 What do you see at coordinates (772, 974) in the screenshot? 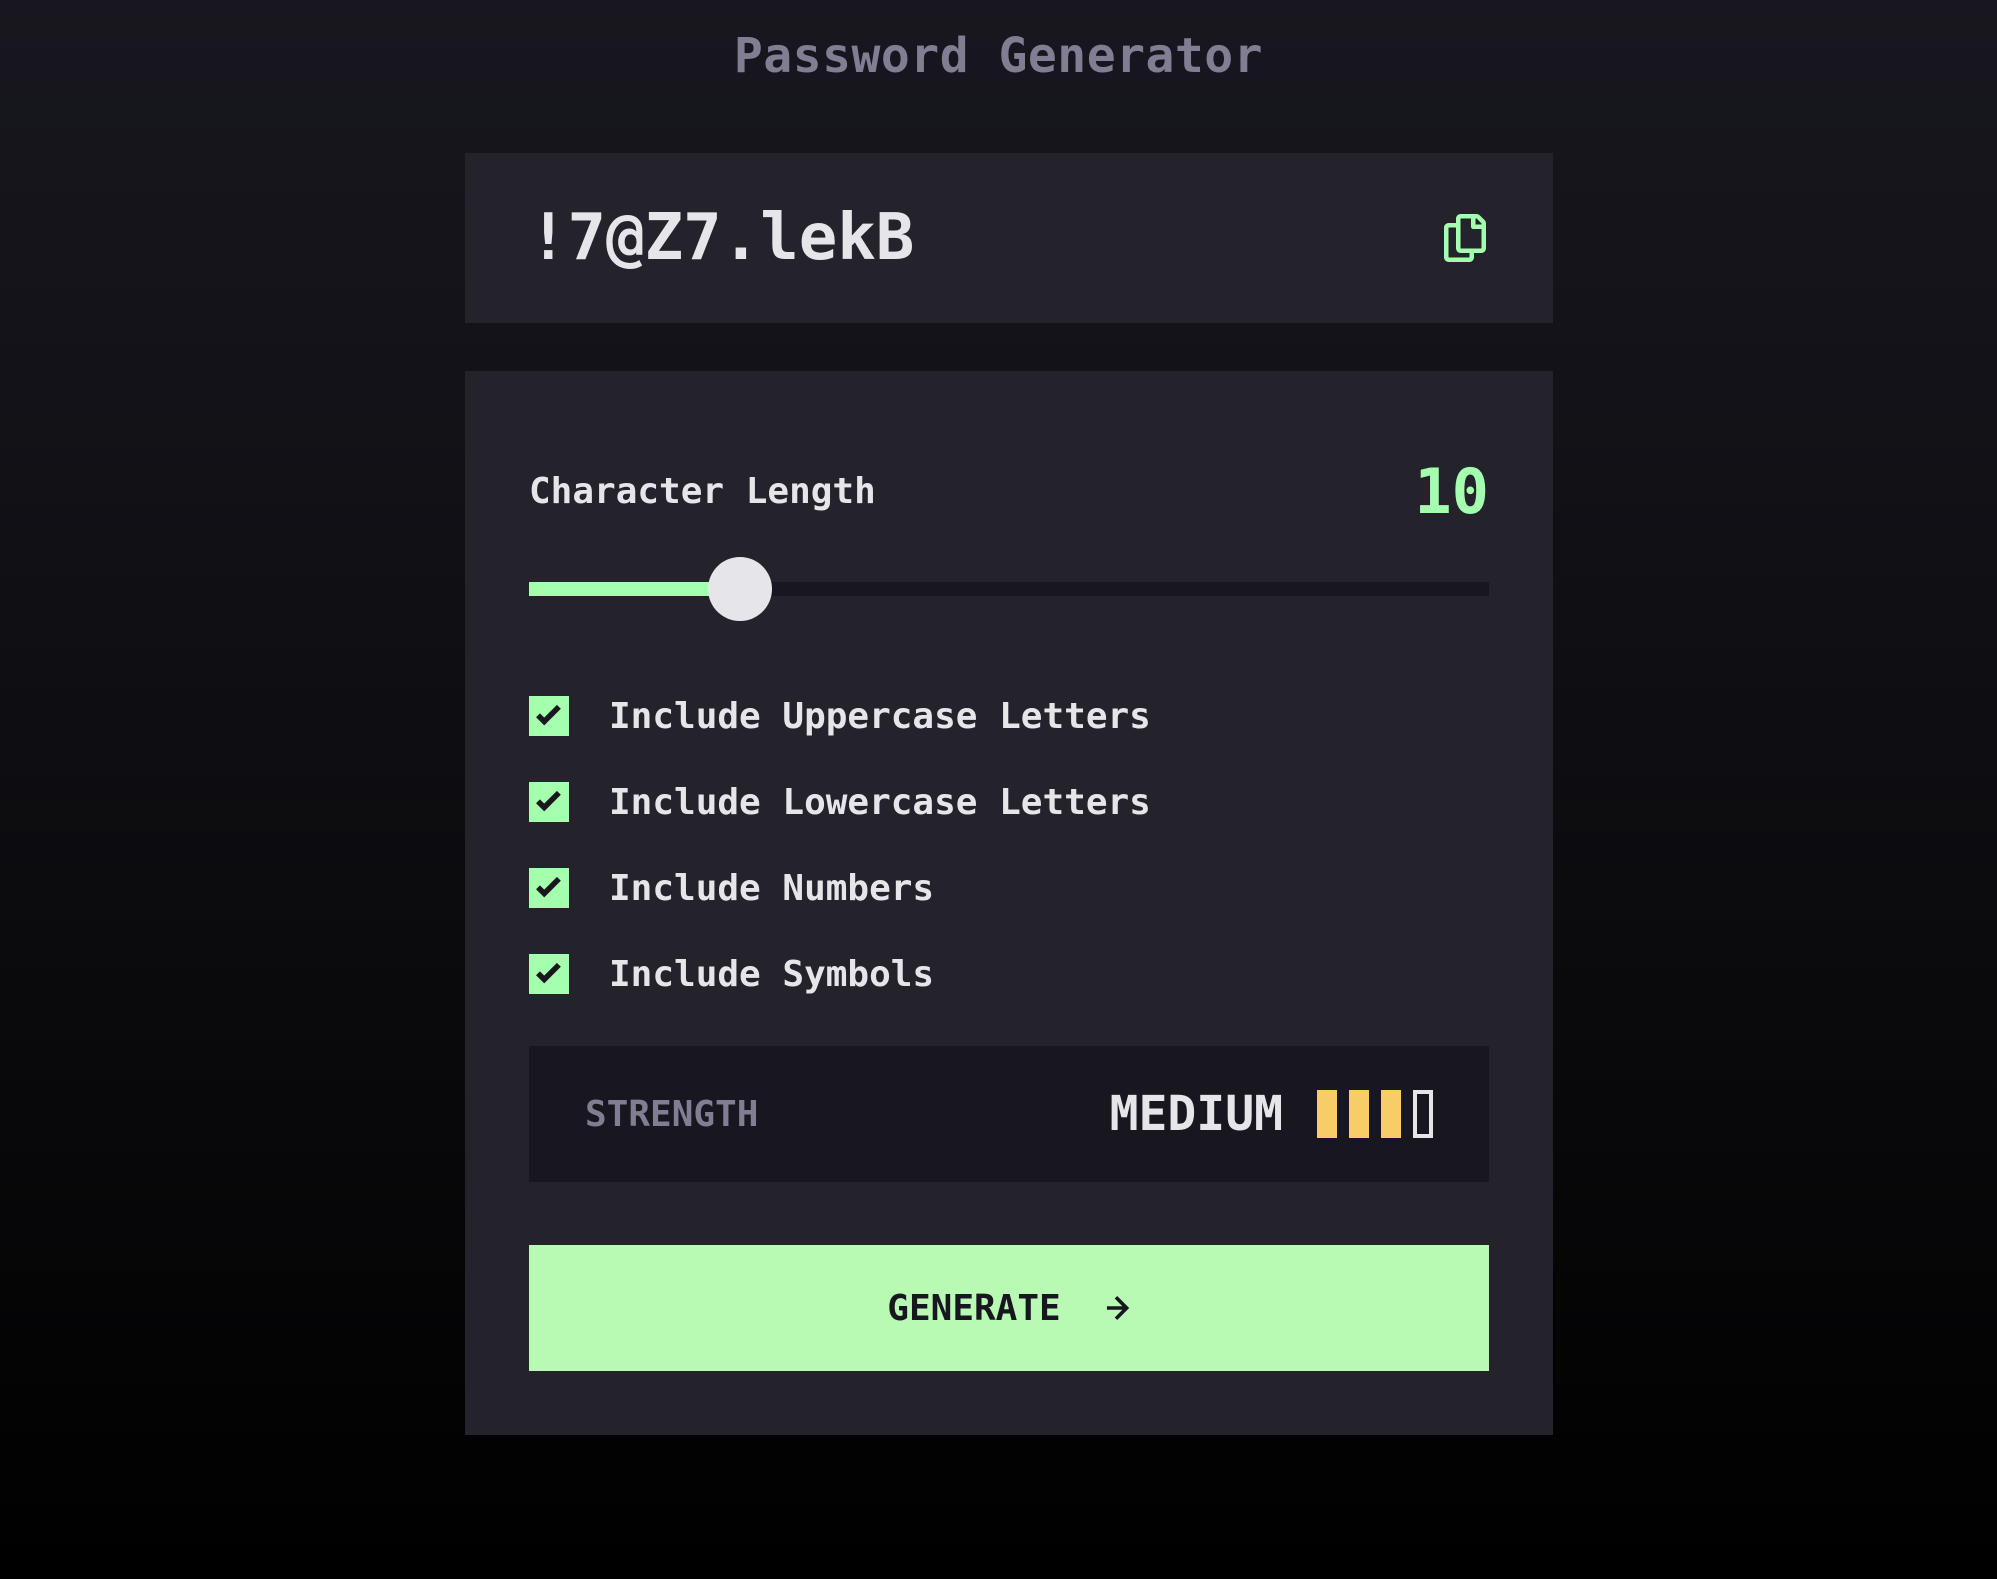
I see `option-label: Include Symbols` at bounding box center [772, 974].